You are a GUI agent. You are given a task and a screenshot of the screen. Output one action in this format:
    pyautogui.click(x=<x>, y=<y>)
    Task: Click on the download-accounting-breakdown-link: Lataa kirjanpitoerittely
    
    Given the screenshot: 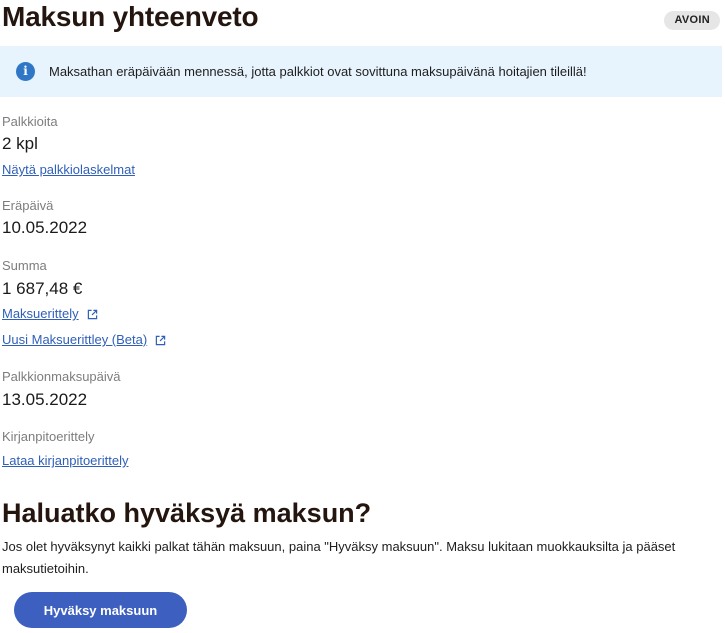 What is the action you would take?
    pyautogui.click(x=65, y=461)
    